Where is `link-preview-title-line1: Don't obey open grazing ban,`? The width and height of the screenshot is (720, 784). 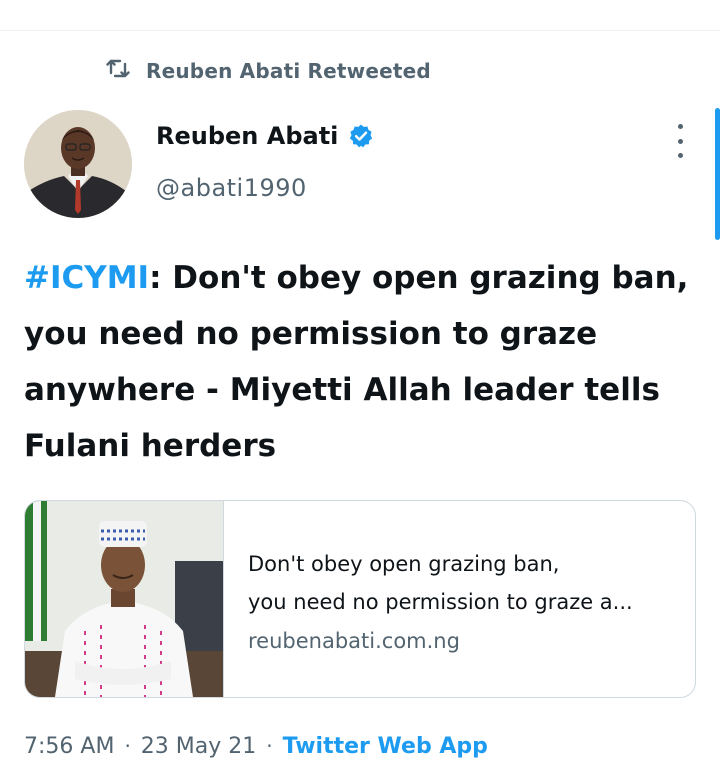
link-preview-title-line1: Don't obey open grazing ban, is located at coordinates (404, 564).